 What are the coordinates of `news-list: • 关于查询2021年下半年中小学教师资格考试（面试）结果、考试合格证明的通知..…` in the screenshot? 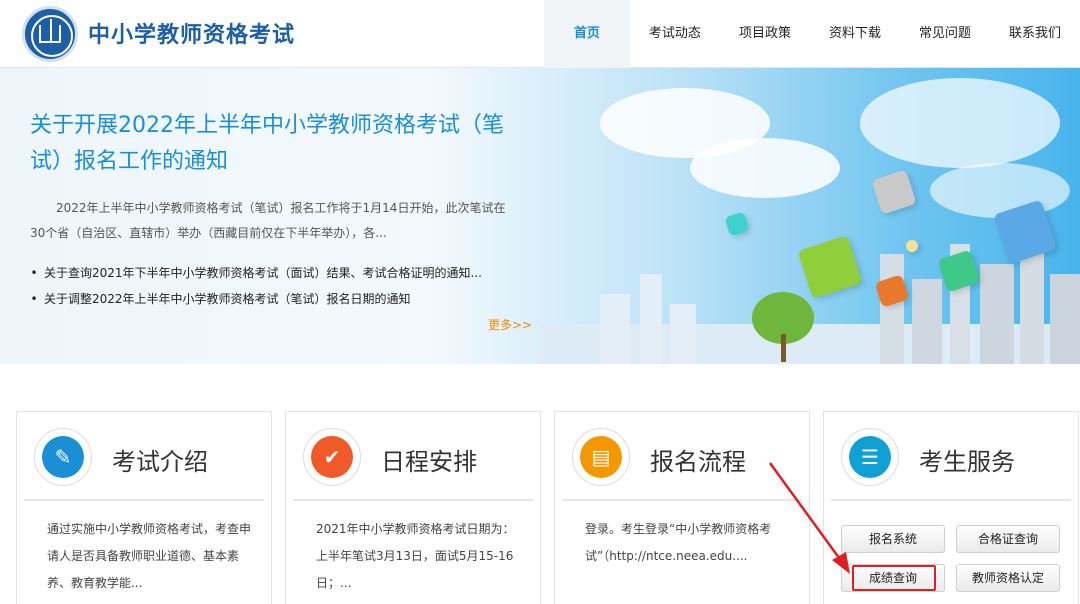 It's located at (256, 286).